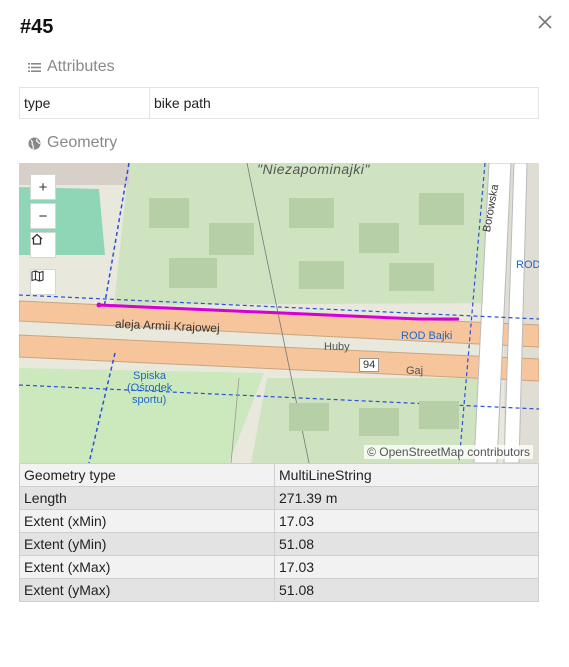  I want to click on table-row: Extent (xMax) 17.03, so click(279, 567).